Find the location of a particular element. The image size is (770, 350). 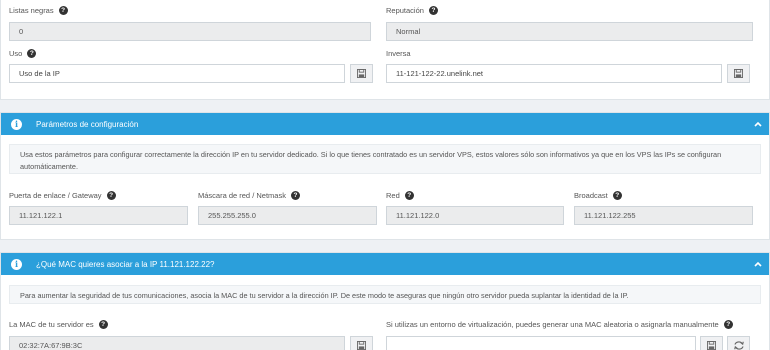

network-label-text: Red is located at coordinates (393, 195).